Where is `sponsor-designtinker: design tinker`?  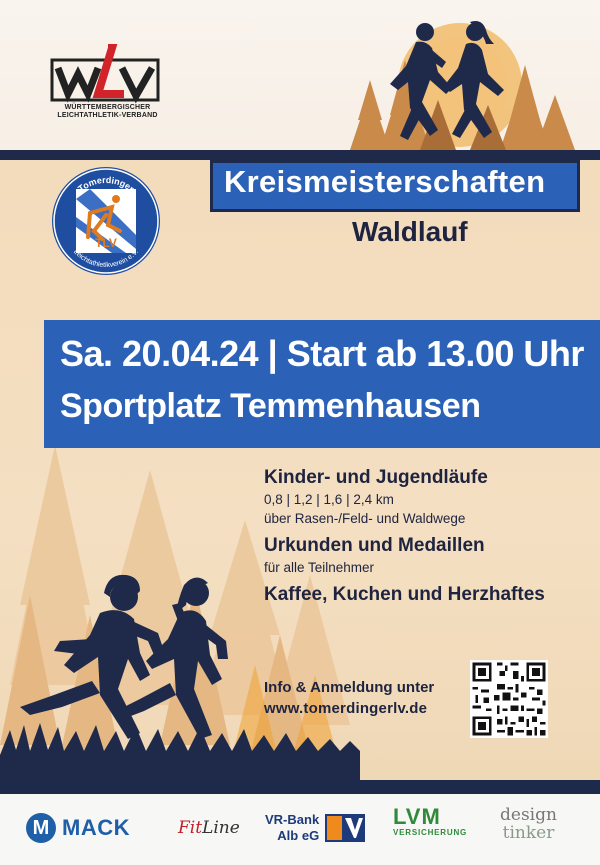 sponsor-designtinker: design tinker is located at coordinates (528, 828).